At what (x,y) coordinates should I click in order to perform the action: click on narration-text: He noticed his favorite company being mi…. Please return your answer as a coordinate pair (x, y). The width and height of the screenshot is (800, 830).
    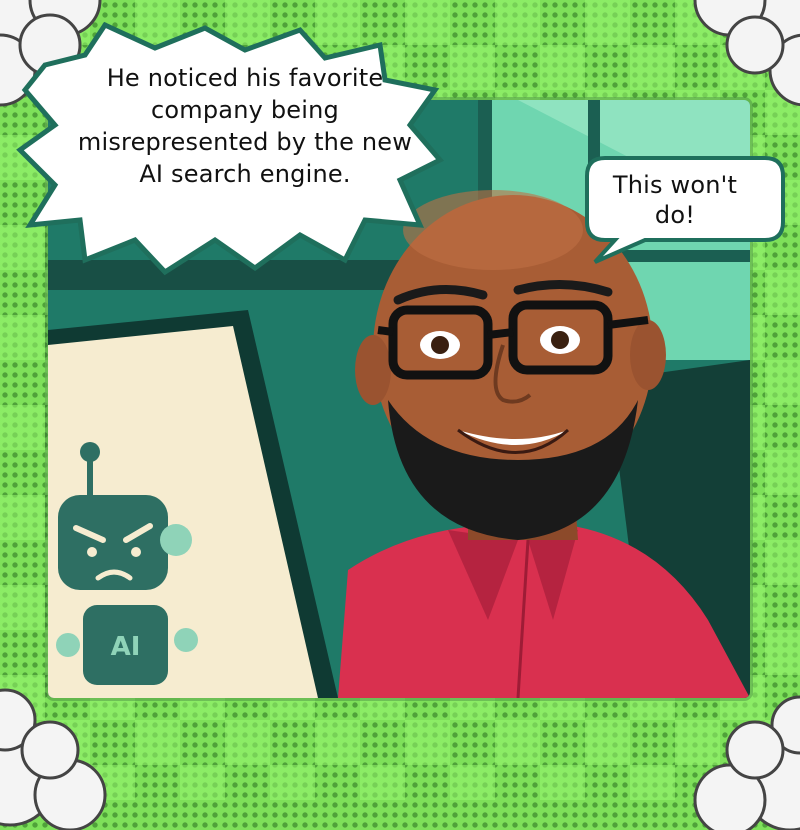
    Looking at the image, I should click on (245, 126).